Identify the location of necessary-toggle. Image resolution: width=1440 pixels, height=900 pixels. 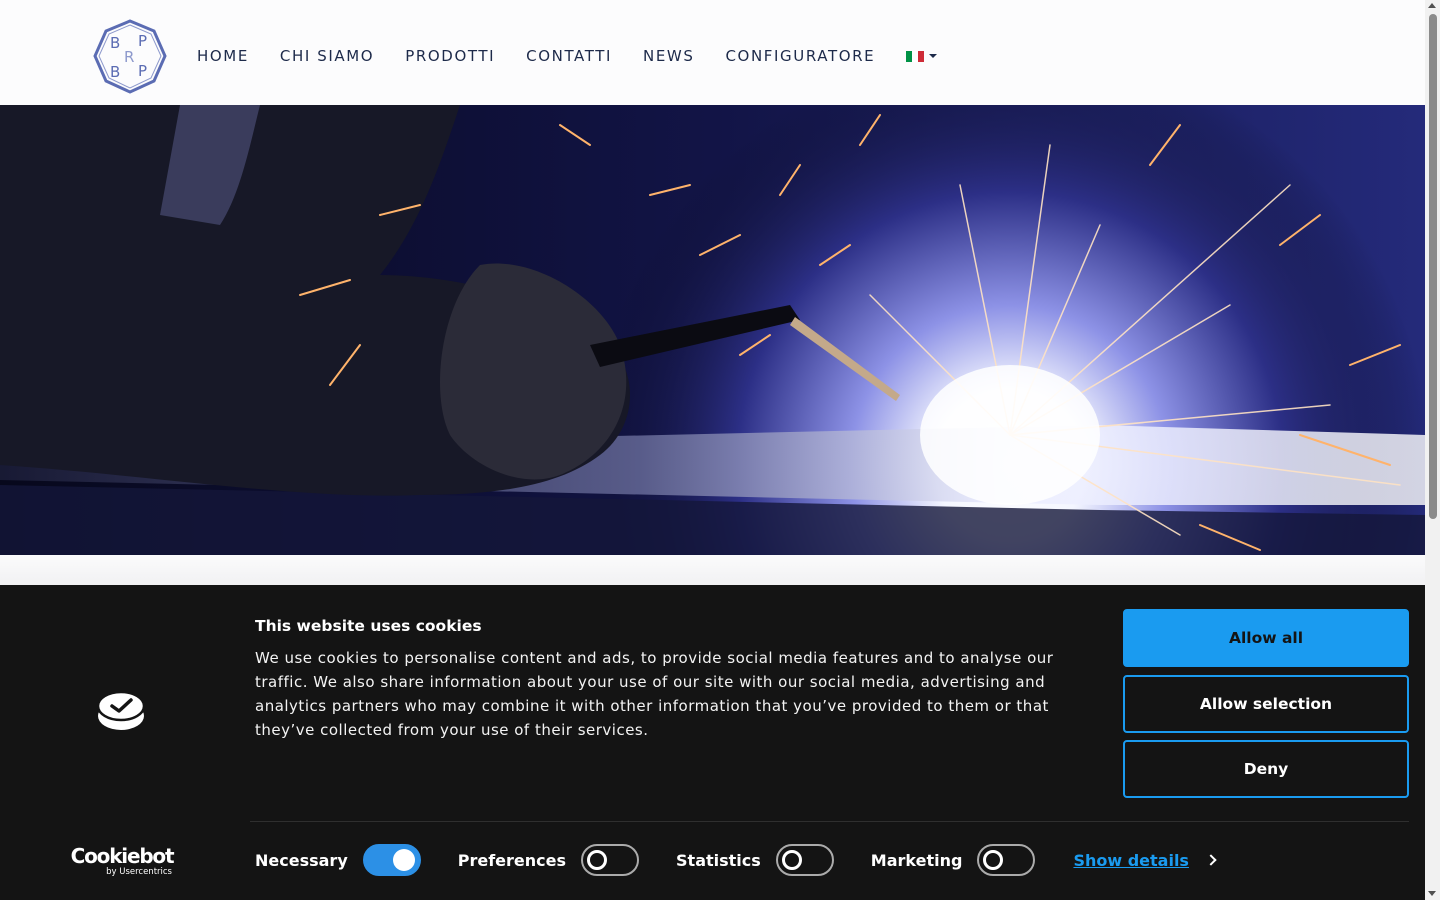
(391, 860).